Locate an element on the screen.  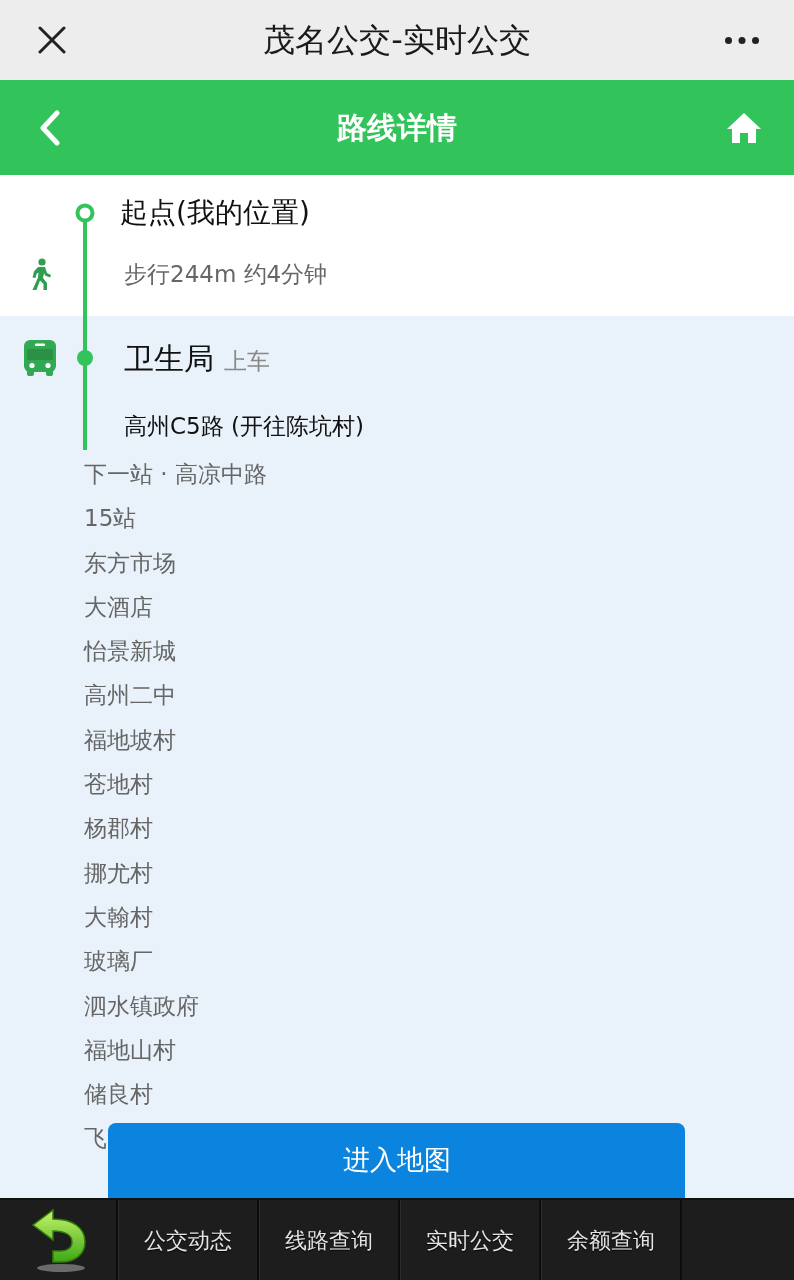
stop-item: 玻璃厂 is located at coordinates (118, 961).